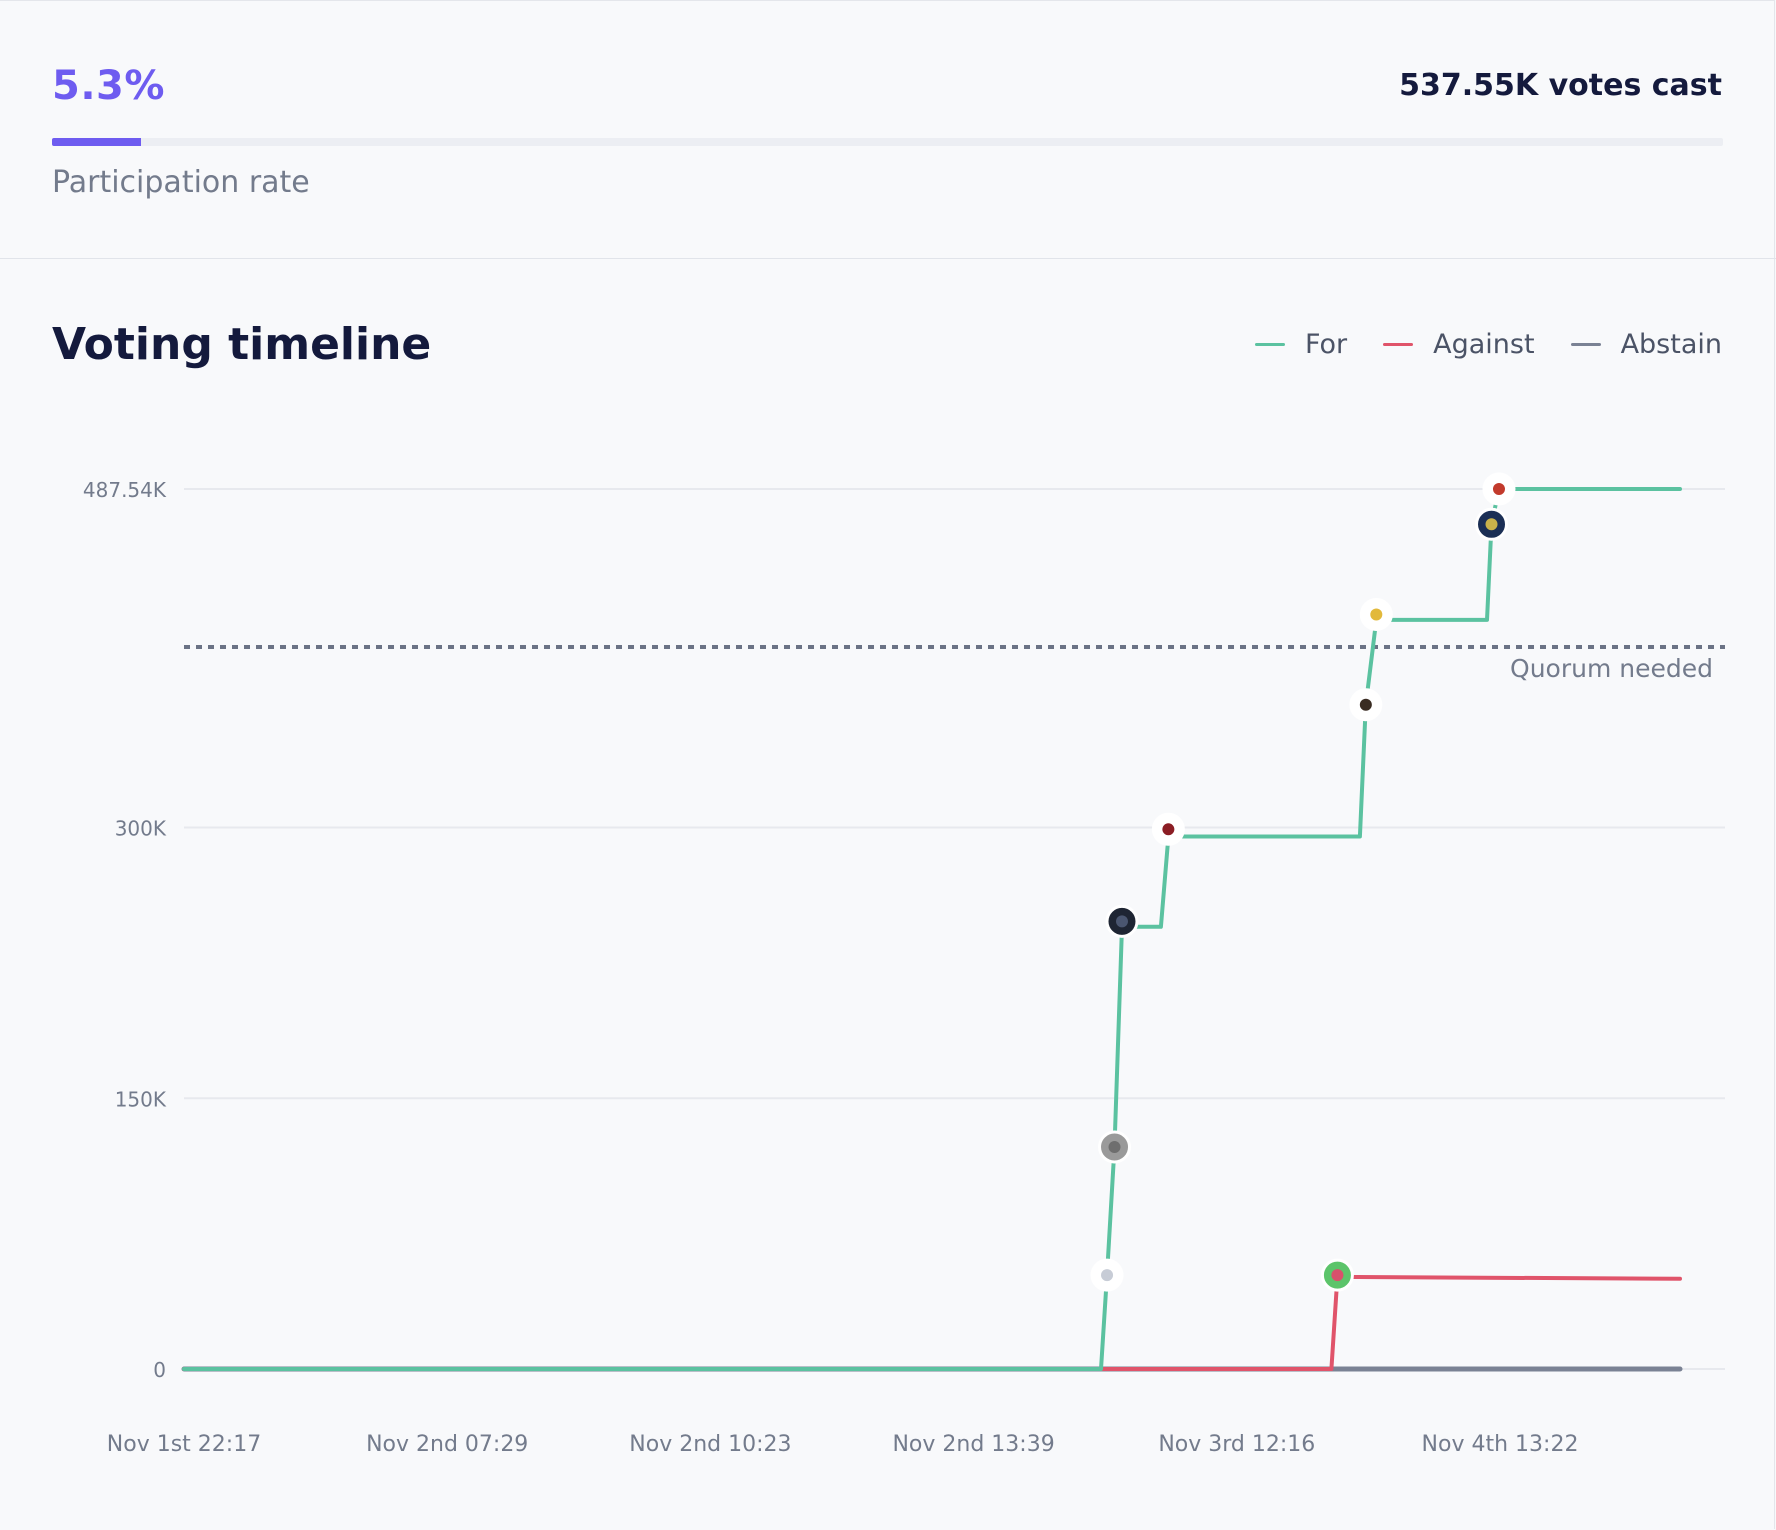  I want to click on legend-label-abstain: Abstain, so click(1671, 344).